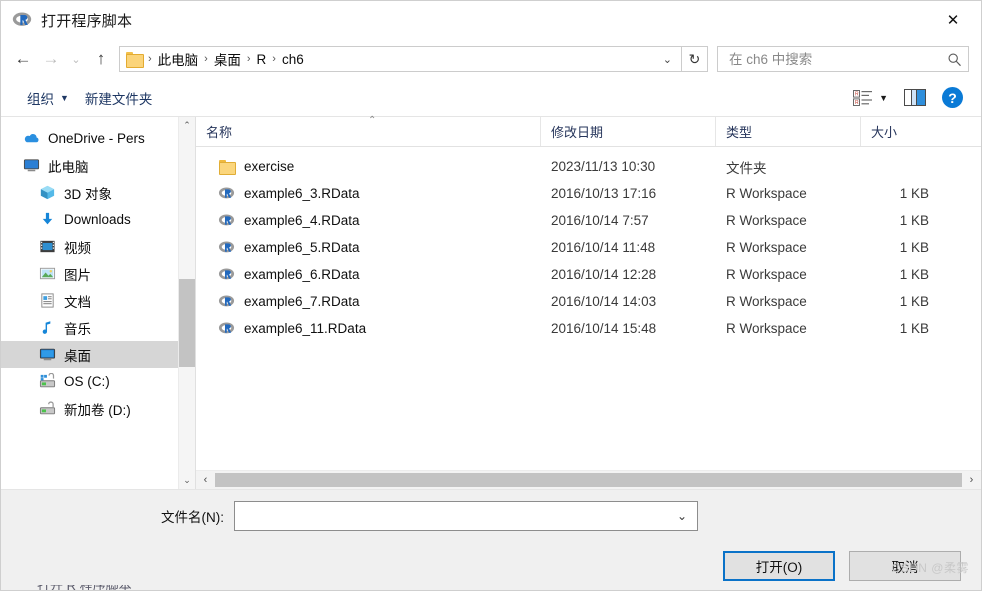 This screenshot has width=982, height=591. I want to click on sidebar-item-label: 新加卷 (D:), so click(97, 410).